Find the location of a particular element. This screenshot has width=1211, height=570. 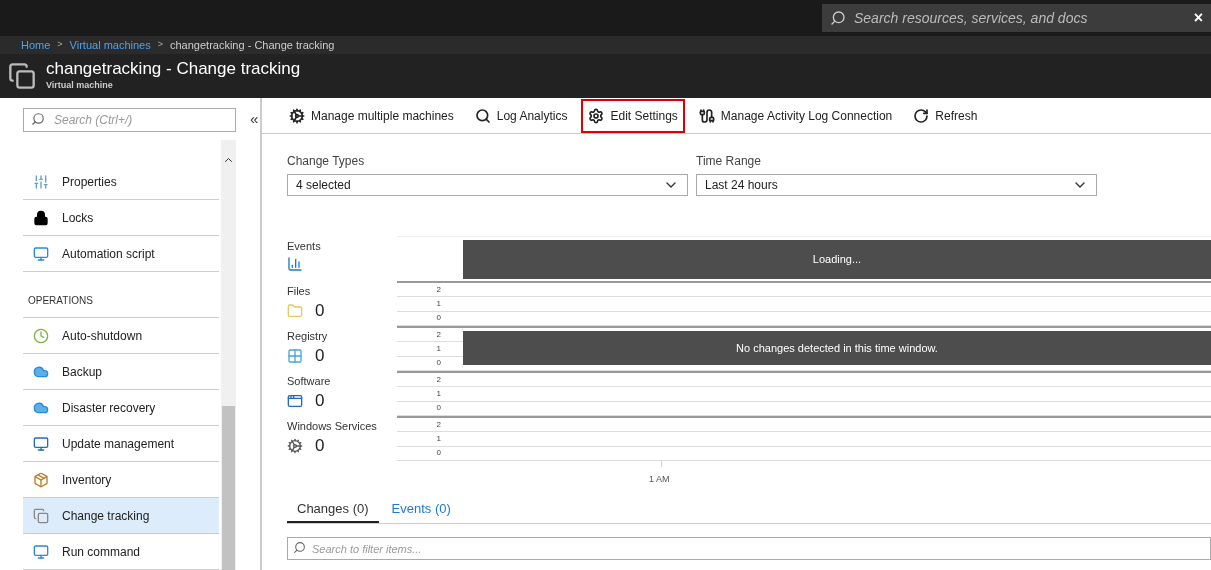

clock-icon is located at coordinates (41, 335).